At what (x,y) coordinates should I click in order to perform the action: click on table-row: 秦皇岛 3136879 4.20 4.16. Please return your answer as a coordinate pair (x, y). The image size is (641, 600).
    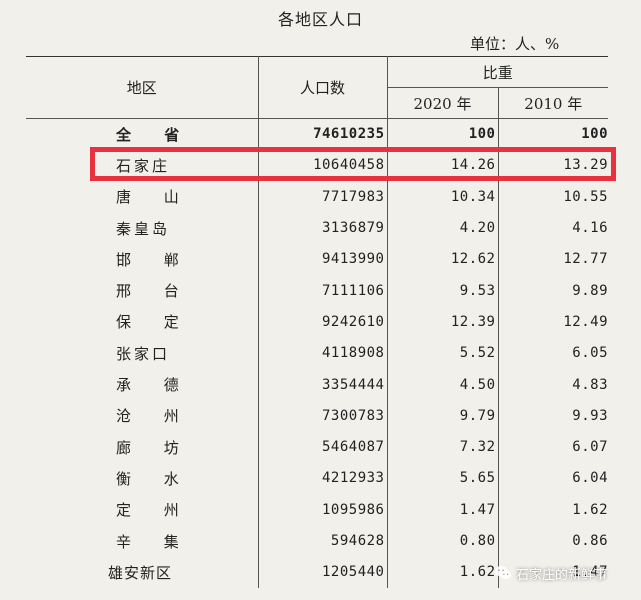
    Looking at the image, I should click on (317, 228).